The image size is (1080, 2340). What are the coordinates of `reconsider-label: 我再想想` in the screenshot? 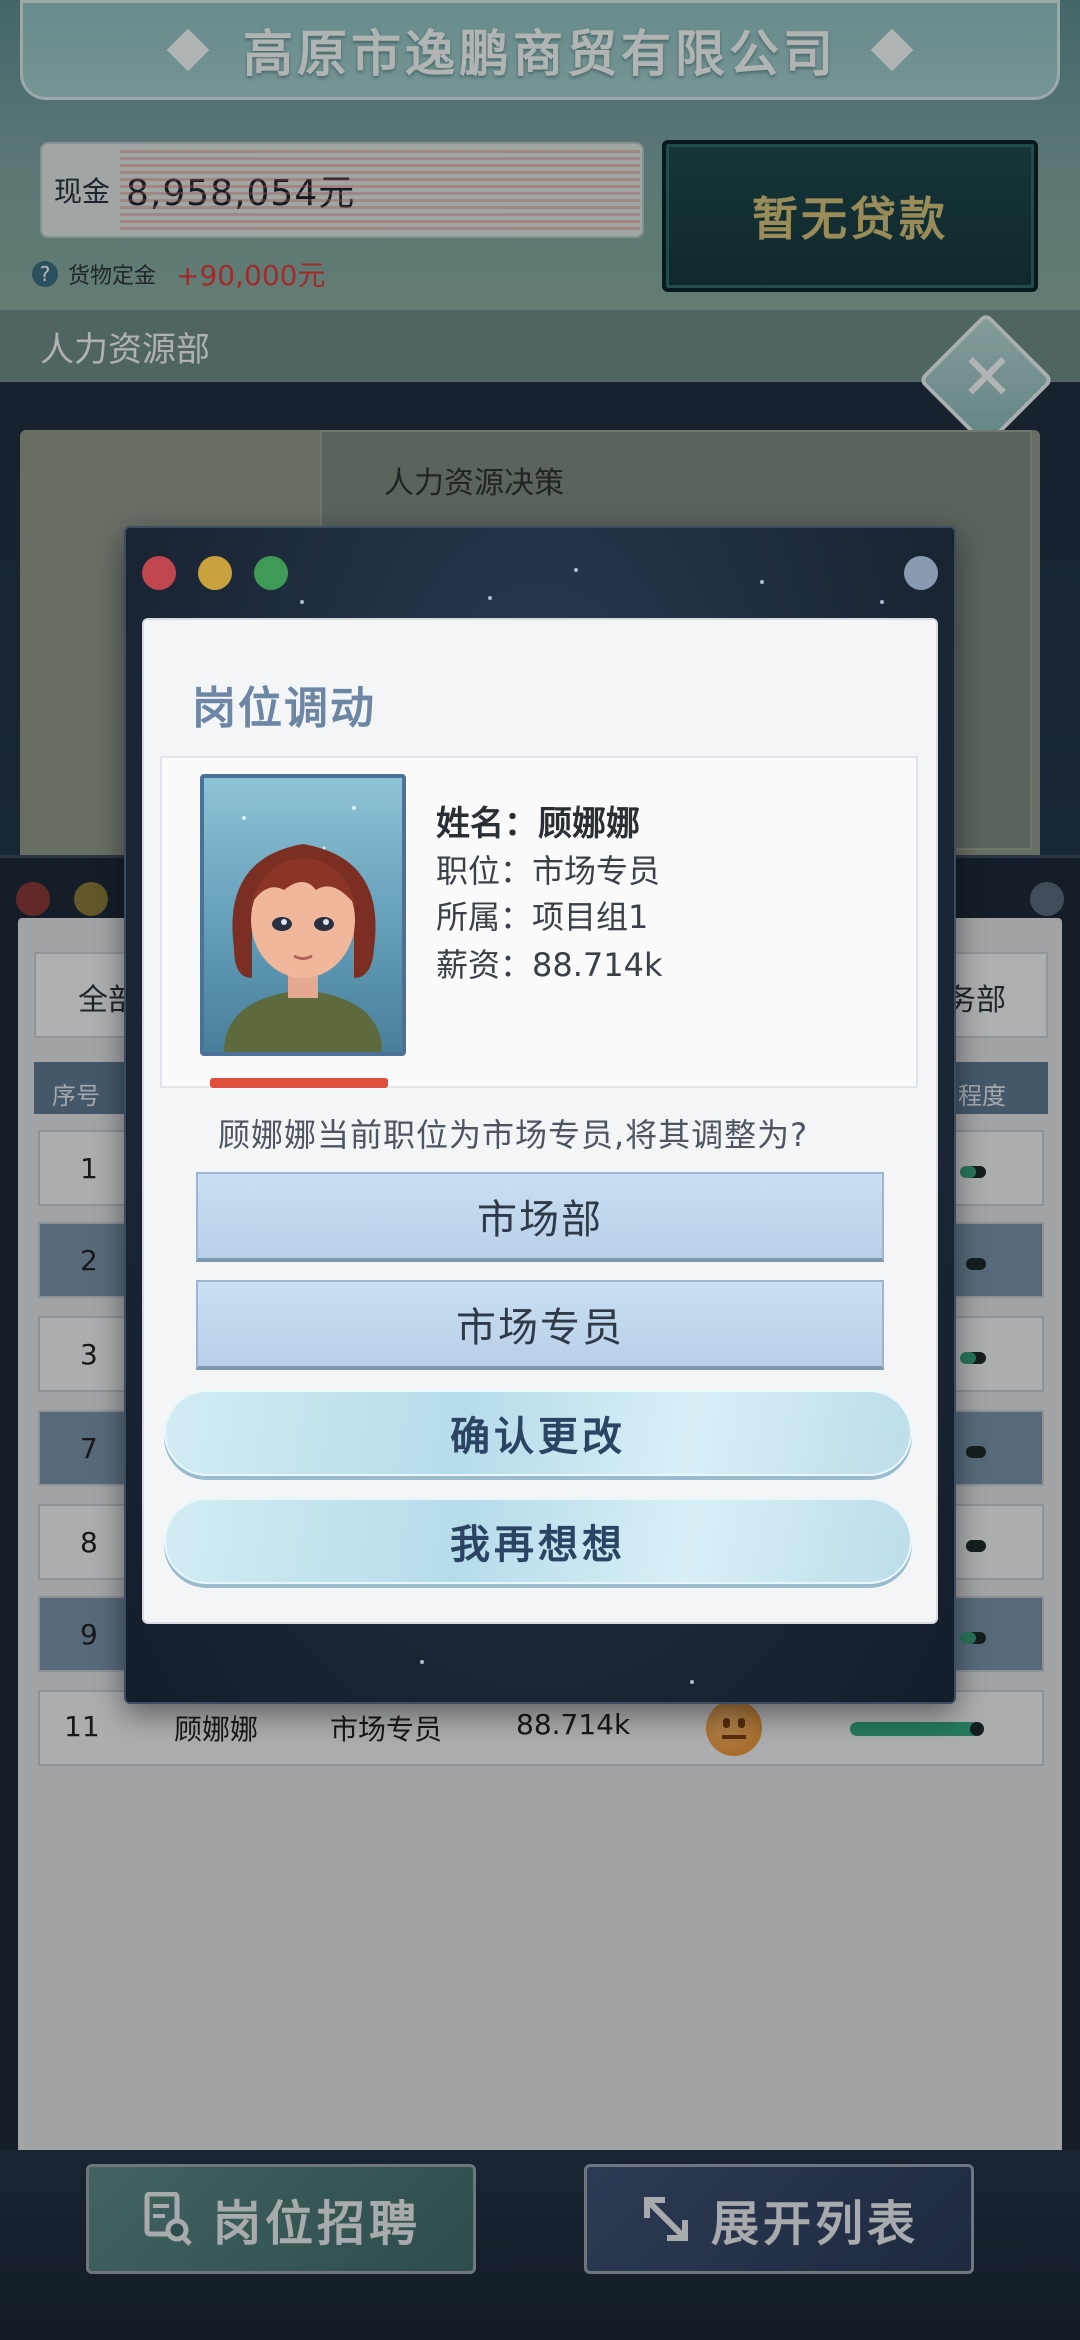 It's located at (538, 1545).